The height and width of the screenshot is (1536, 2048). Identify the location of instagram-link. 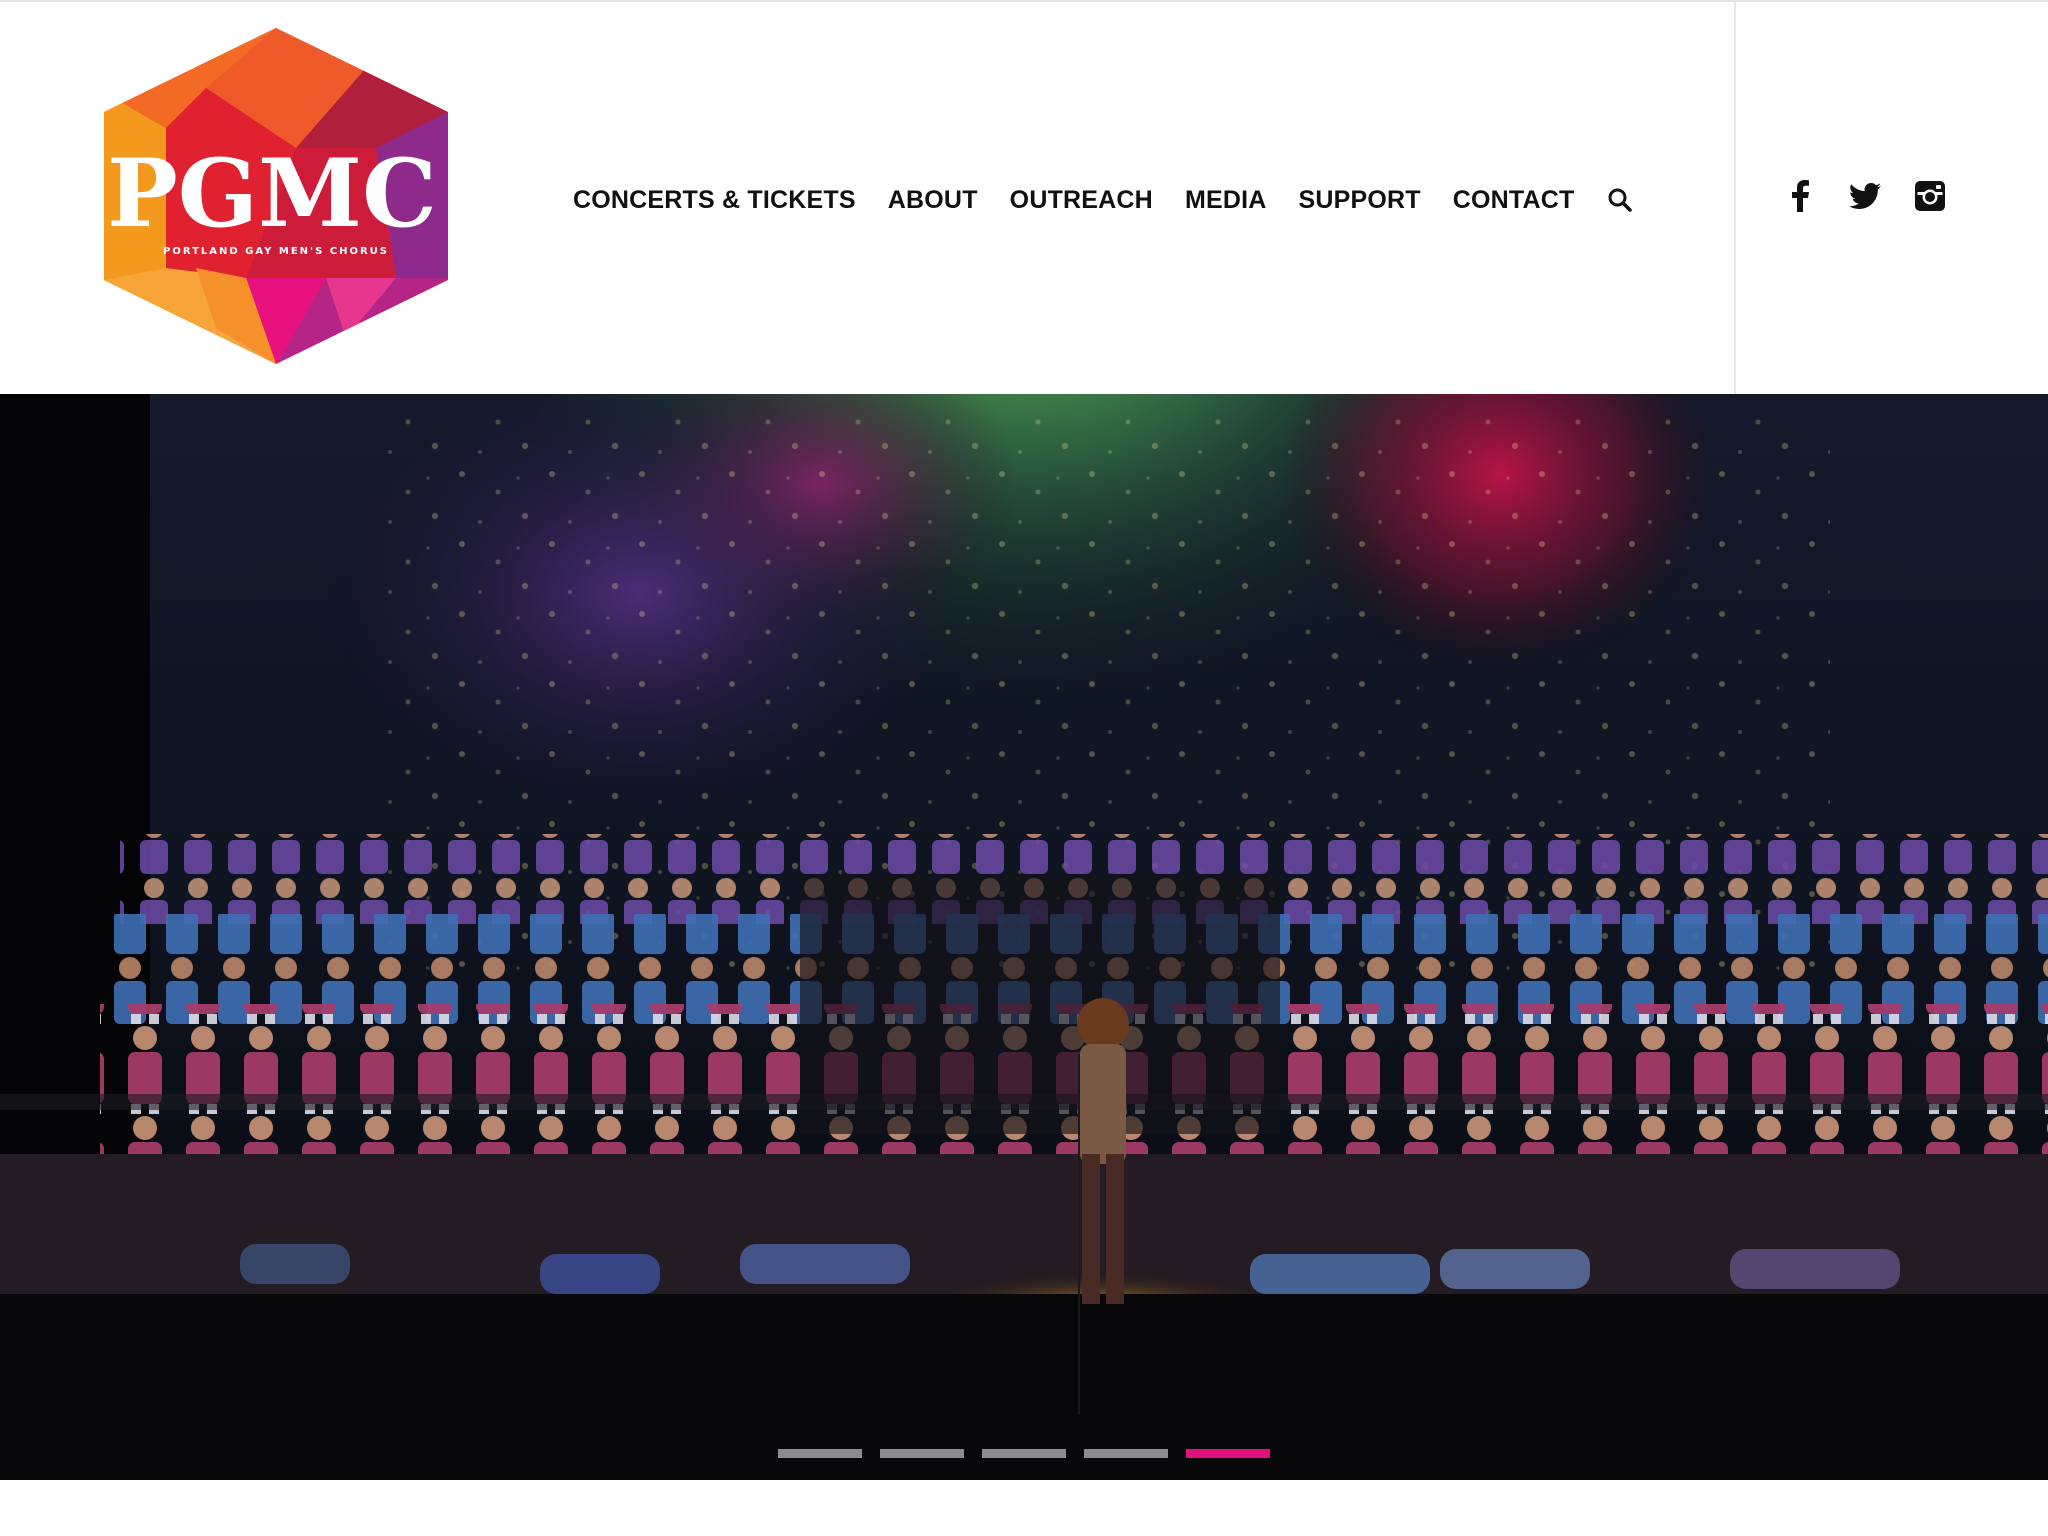
(1930, 196).